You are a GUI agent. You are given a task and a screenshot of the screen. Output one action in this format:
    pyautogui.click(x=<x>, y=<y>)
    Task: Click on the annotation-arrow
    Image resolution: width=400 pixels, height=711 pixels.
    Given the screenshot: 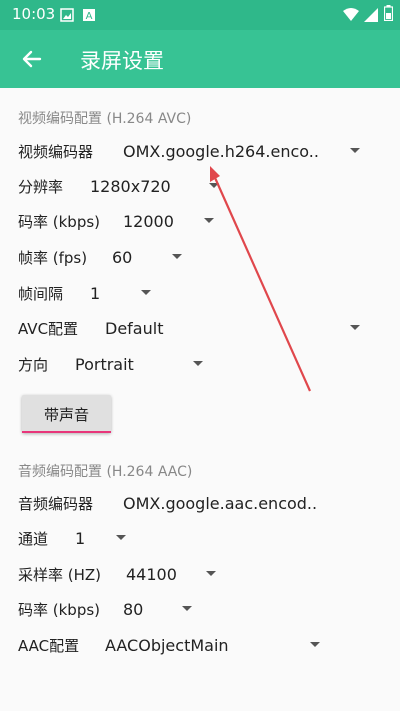 What is the action you would take?
    pyautogui.click(x=261, y=279)
    